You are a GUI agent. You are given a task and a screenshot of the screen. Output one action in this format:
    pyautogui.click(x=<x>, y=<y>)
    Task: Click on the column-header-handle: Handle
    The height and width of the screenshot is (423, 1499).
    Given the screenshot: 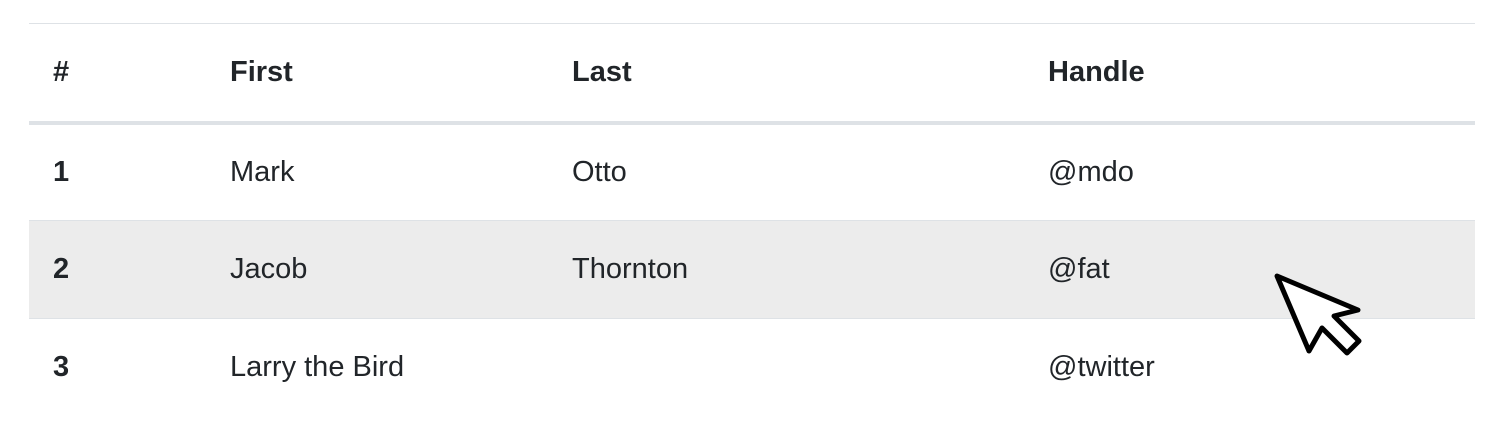 What is the action you would take?
    pyautogui.click(x=1249, y=74)
    